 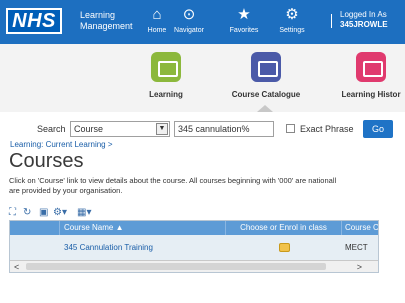 I want to click on search-label: Search, so click(x=51, y=129).